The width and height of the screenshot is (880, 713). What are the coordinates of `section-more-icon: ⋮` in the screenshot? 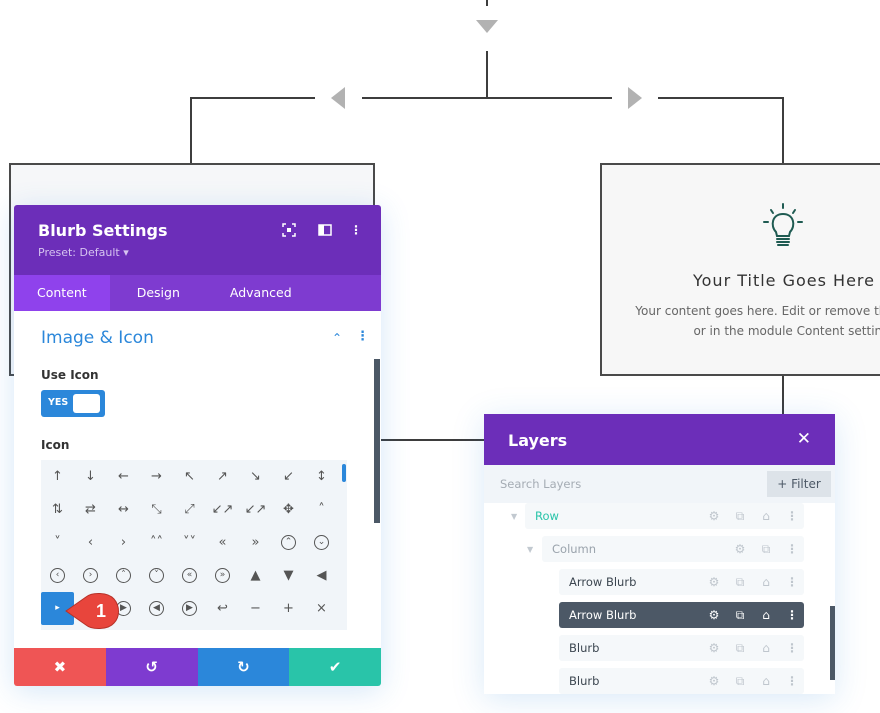 It's located at (362, 336).